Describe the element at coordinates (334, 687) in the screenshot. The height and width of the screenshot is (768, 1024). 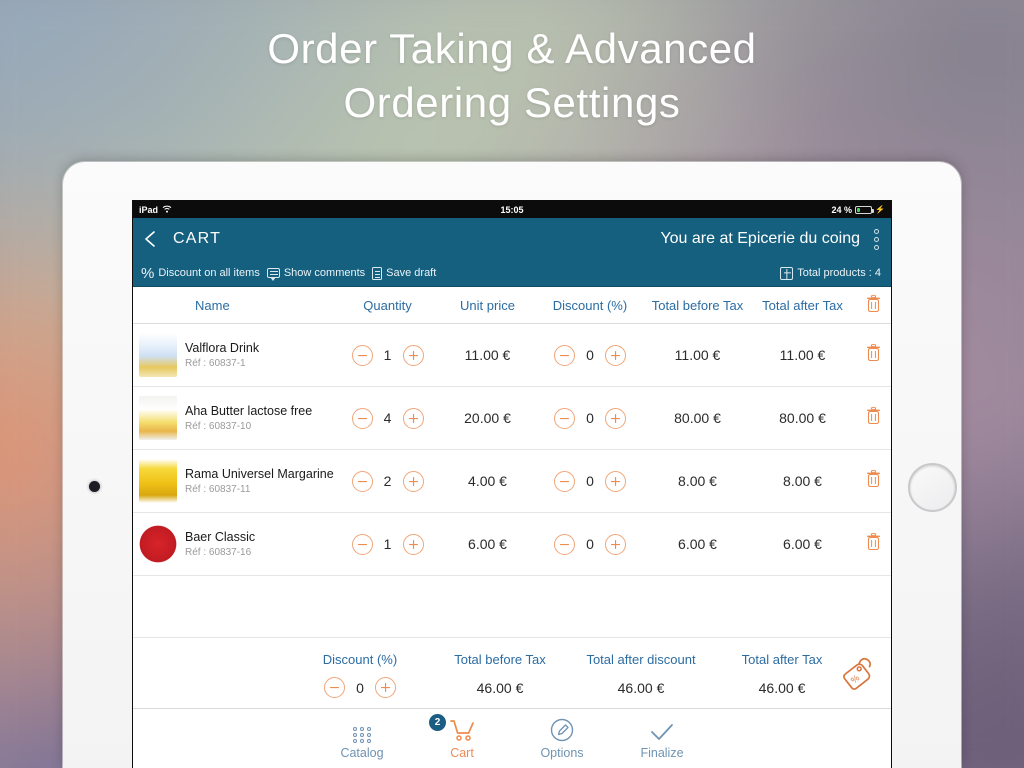
I see `totals-discount-decrement-button` at that location.